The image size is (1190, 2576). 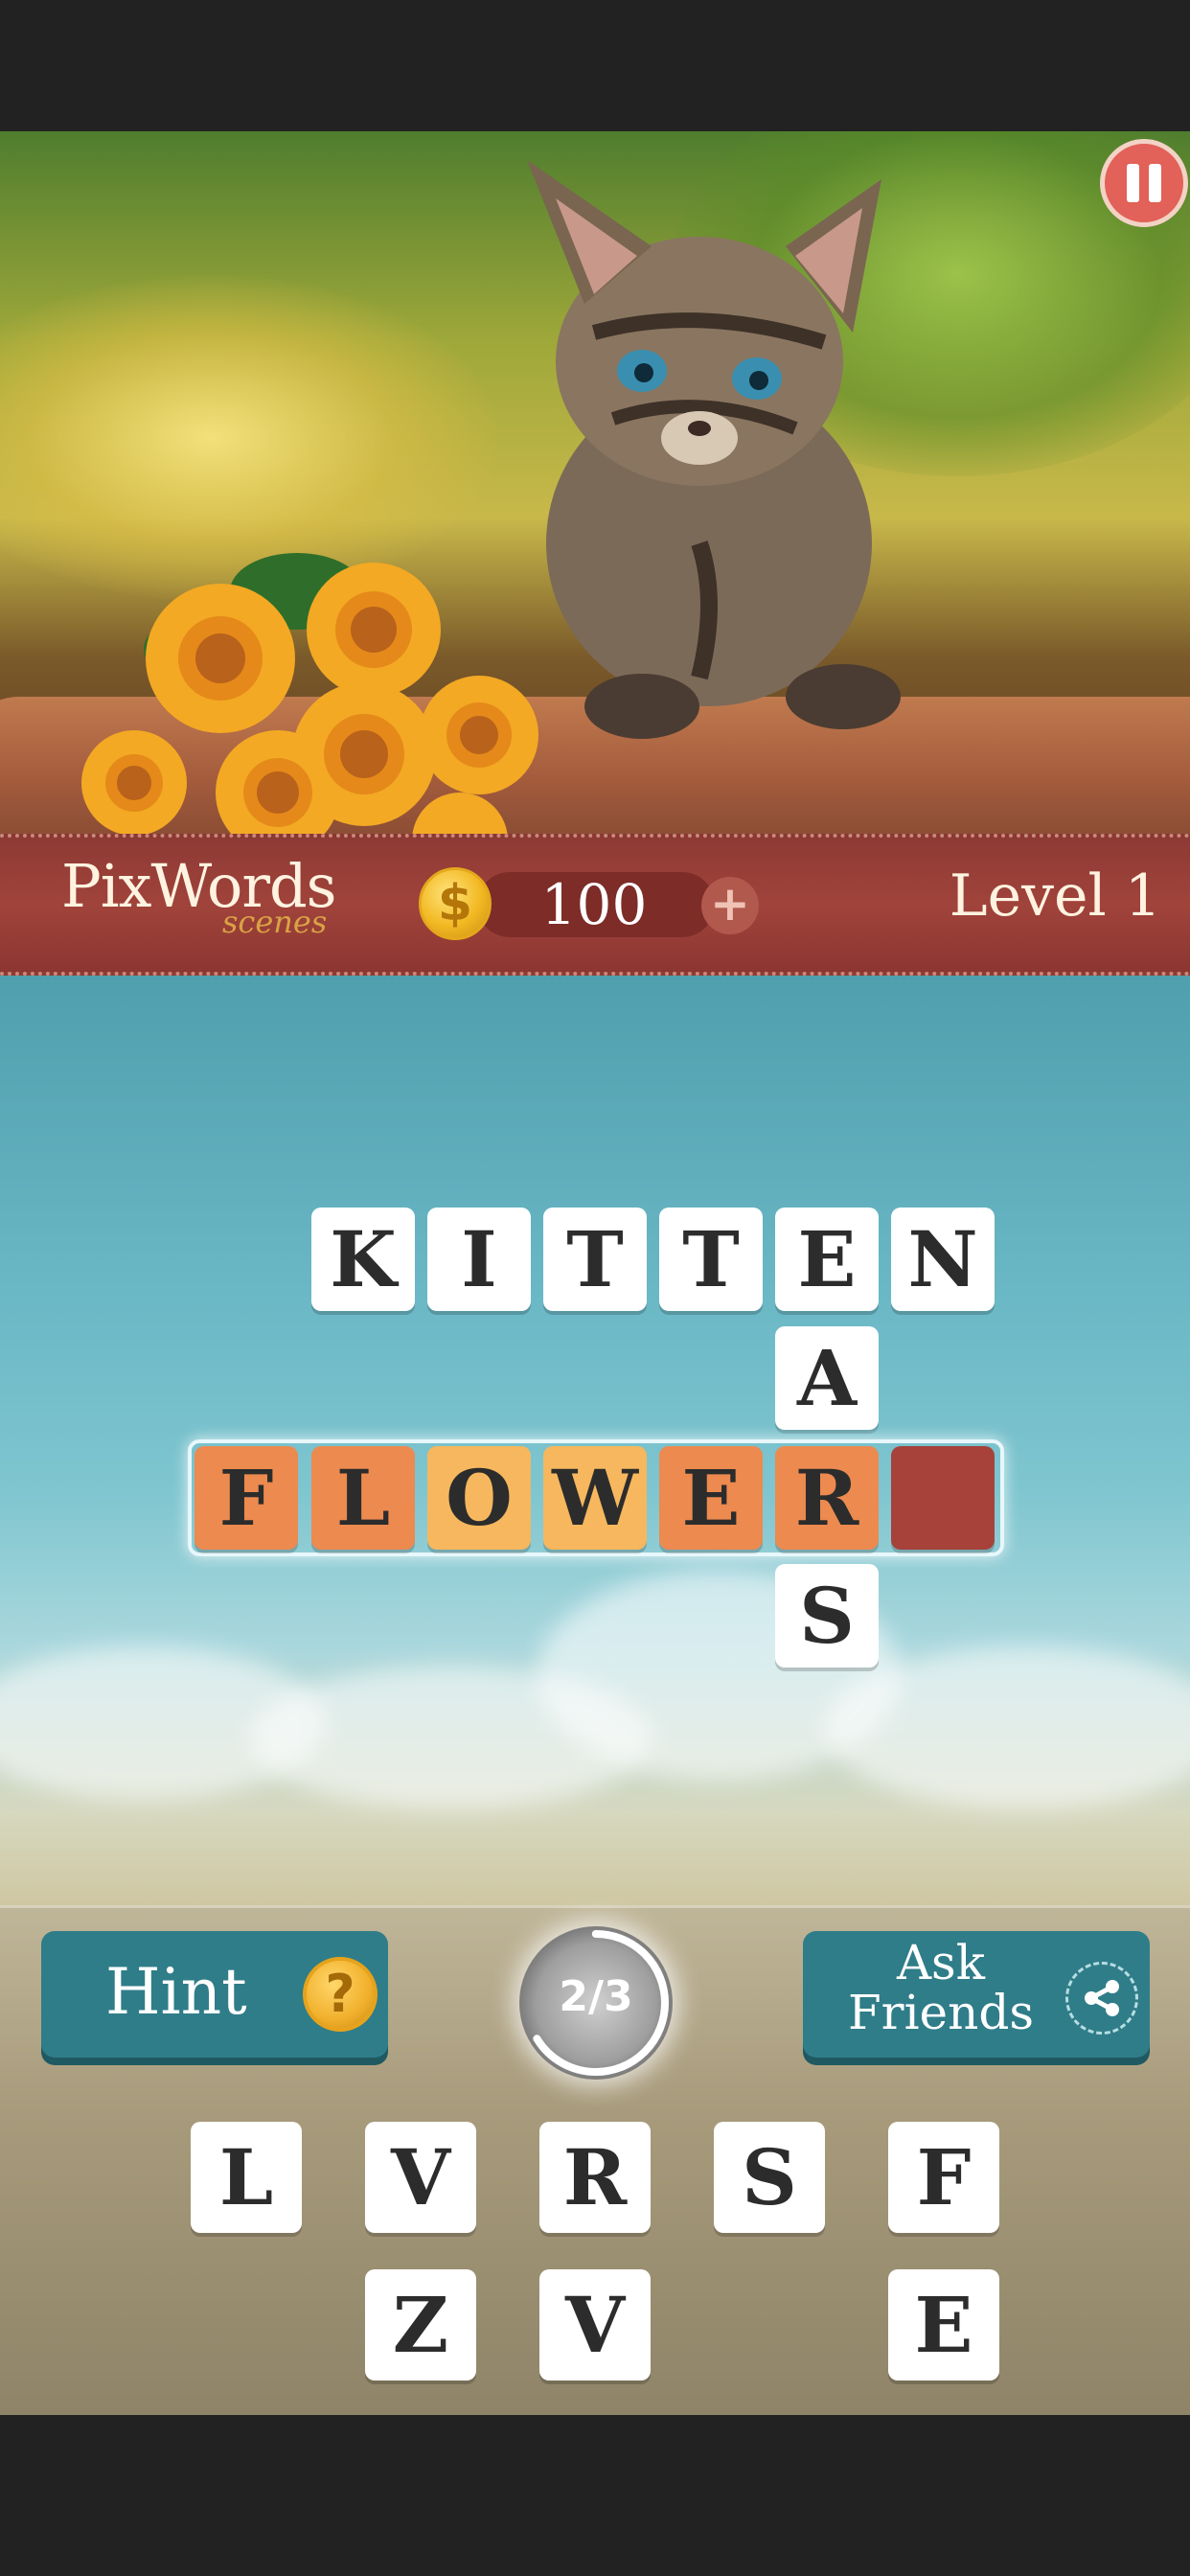 I want to click on coin-icon: $, so click(x=456, y=903).